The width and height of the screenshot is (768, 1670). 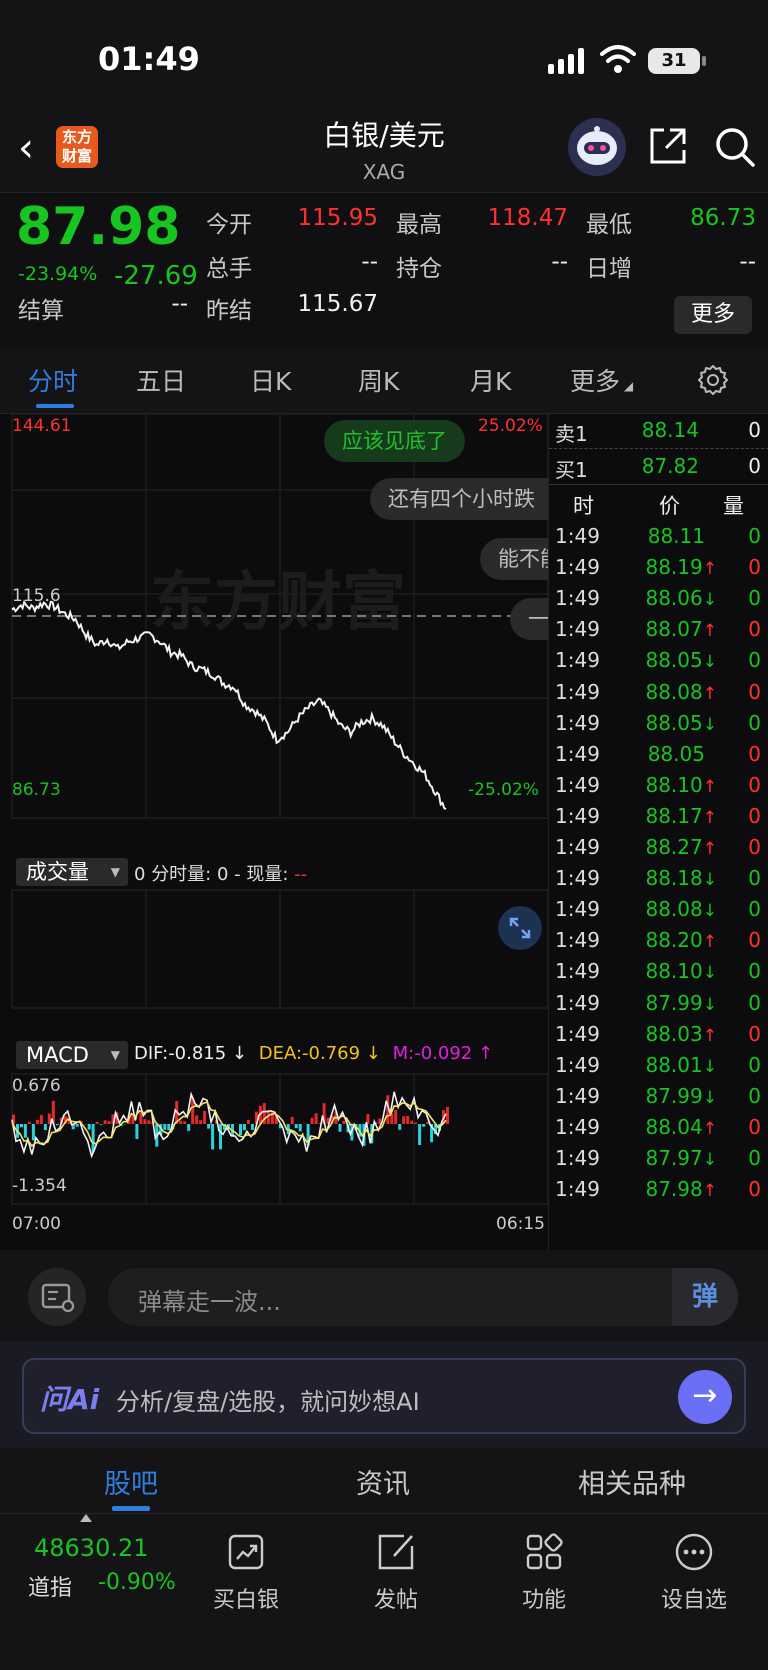 I want to click on macd-indicator-select: MACD ▼, so click(x=72, y=1055).